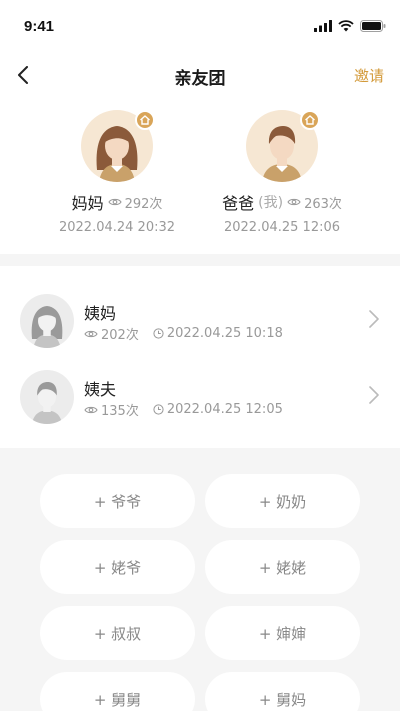 This screenshot has width=400, height=711. I want to click on nav-bar: 亲友团 邀请, so click(200, 76).